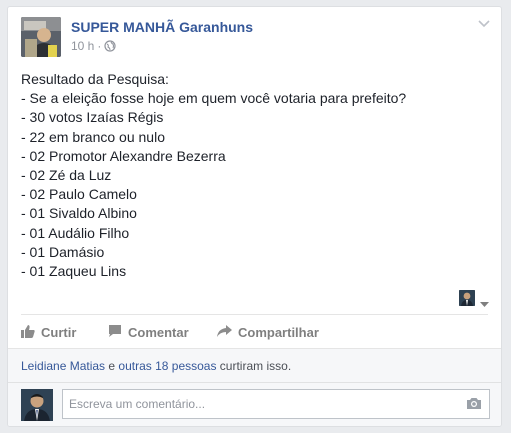 Image resolution: width=511 pixels, height=433 pixels. I want to click on like-button: Curtir, so click(48, 332).